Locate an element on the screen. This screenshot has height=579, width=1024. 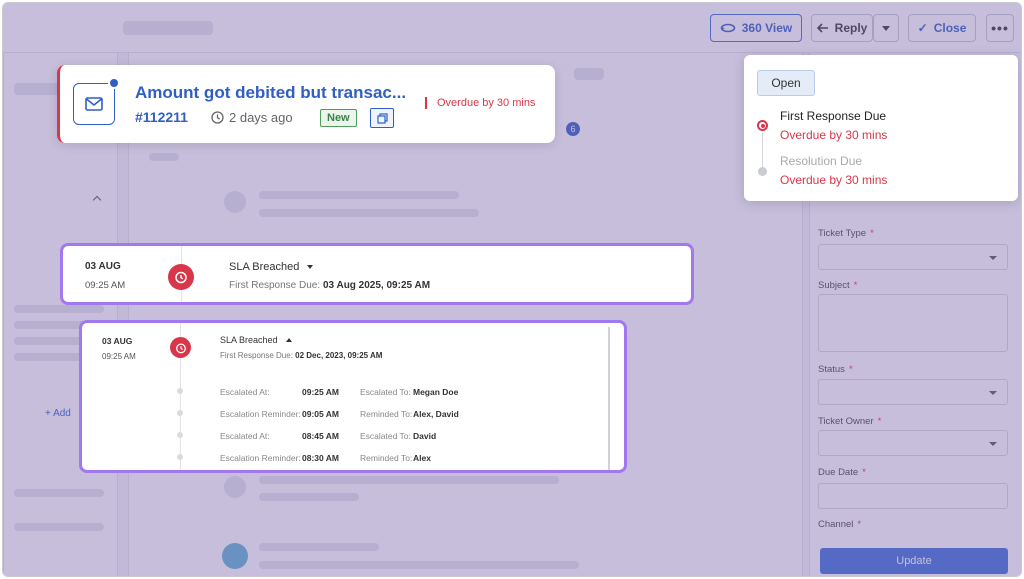
escalation-to-value: David is located at coordinates (425, 436).